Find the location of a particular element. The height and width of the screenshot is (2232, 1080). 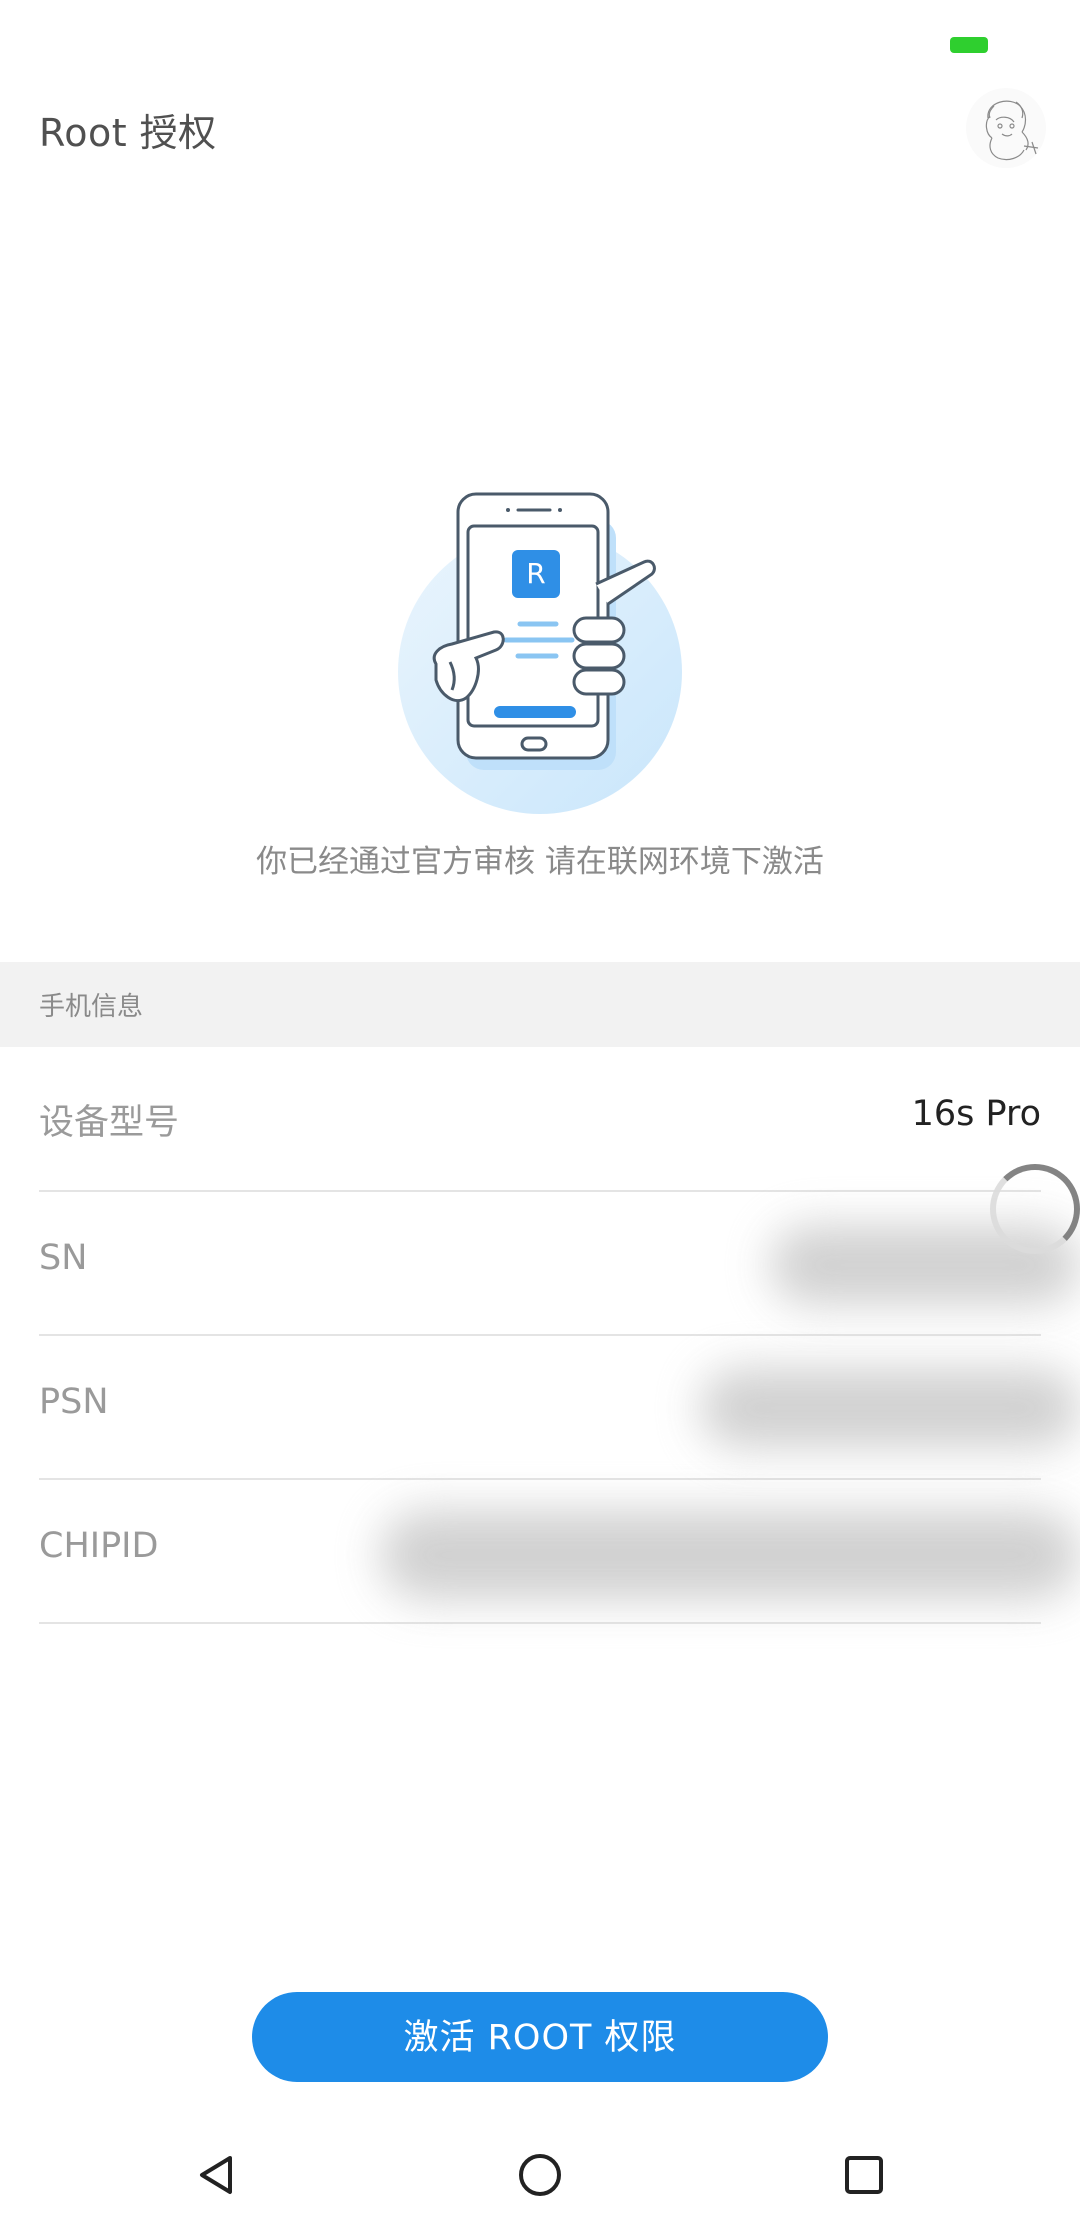

battery-indicator is located at coordinates (969, 45).